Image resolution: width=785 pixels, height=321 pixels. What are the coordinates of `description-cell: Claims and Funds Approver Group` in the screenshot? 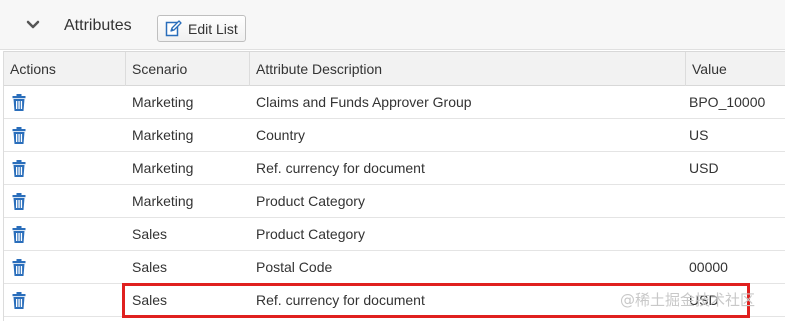 It's located at (364, 102).